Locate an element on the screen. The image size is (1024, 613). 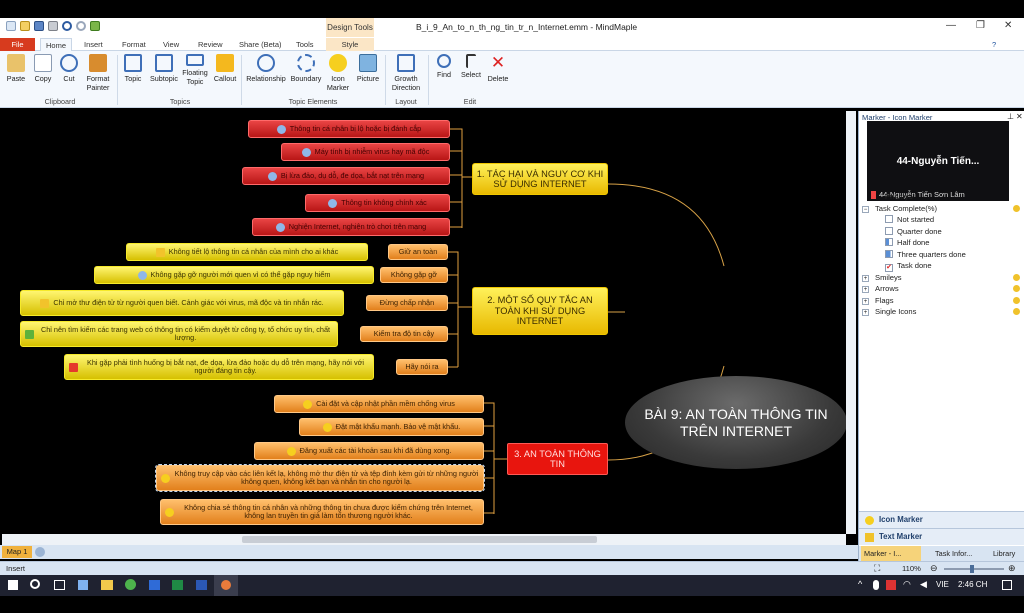
excel-icon is located at coordinates (177, 585).